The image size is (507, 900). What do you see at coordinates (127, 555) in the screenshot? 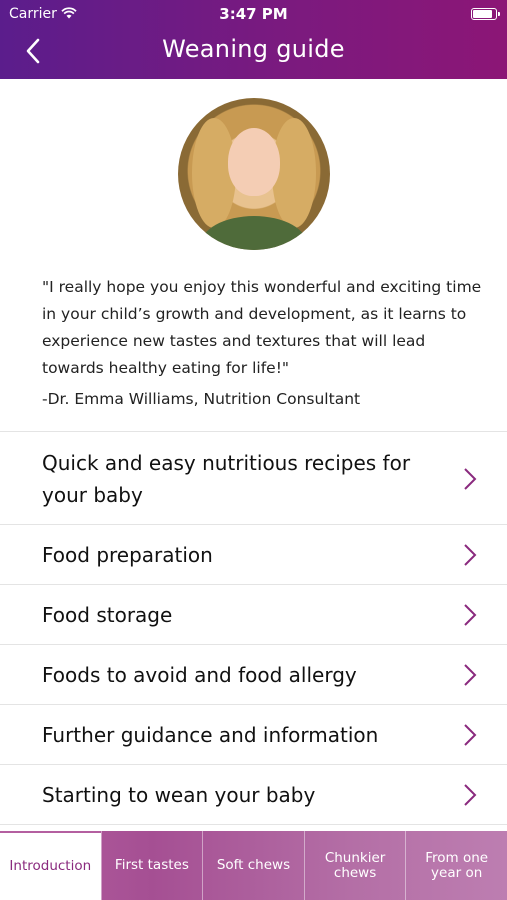
I see `menu-item-label: Food preparation` at bounding box center [127, 555].